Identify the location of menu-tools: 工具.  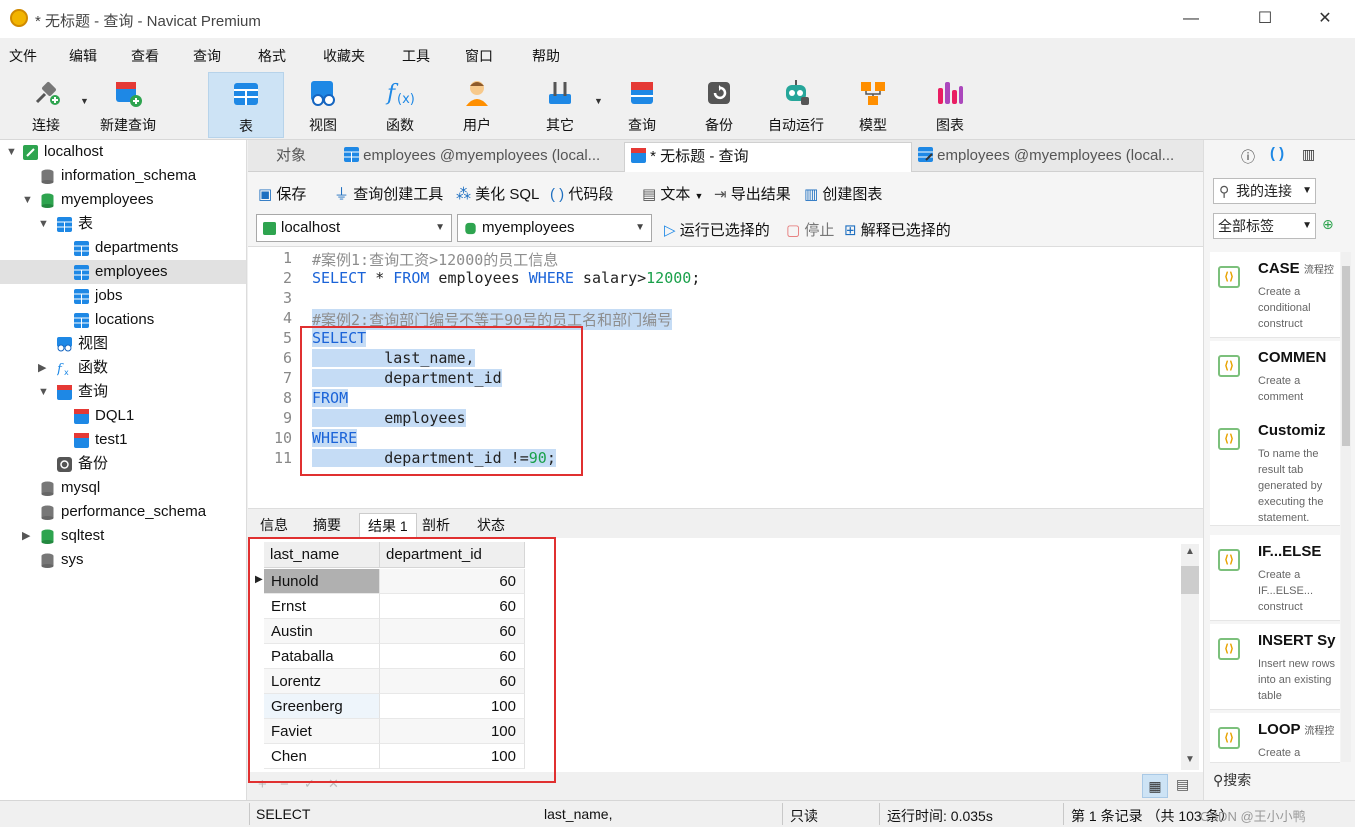
(416, 56).